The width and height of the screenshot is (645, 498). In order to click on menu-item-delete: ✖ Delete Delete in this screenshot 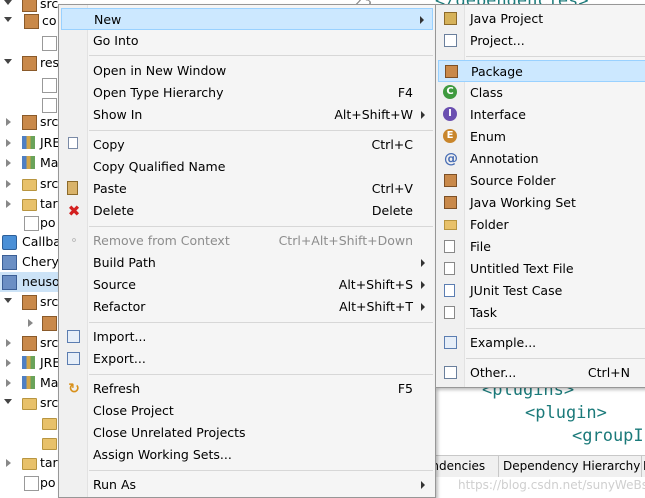, I will do `click(247, 211)`.